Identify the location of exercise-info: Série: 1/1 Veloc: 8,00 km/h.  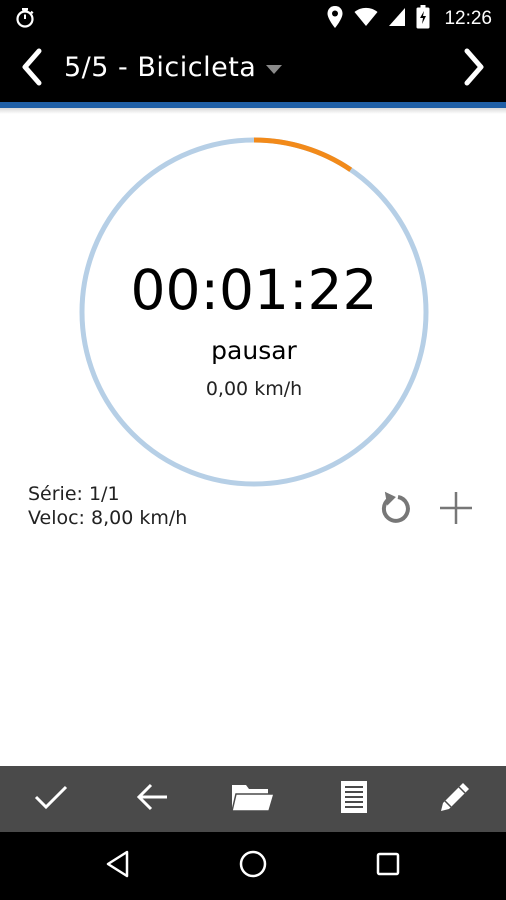
(107, 506).